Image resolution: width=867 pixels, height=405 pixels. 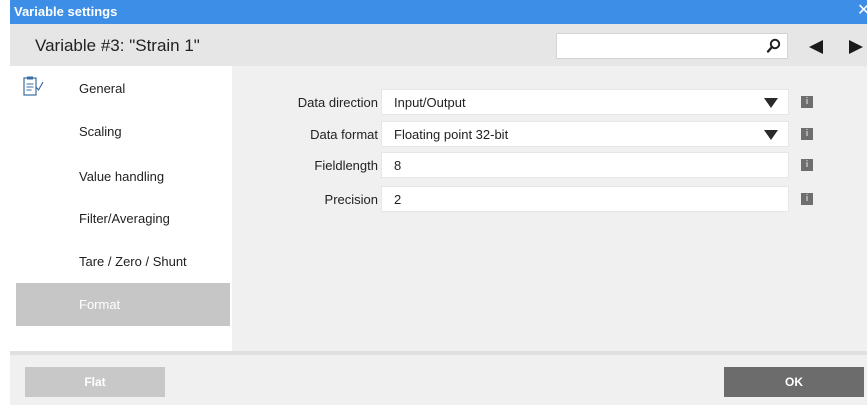 I want to click on precision-value: 2, so click(x=398, y=199).